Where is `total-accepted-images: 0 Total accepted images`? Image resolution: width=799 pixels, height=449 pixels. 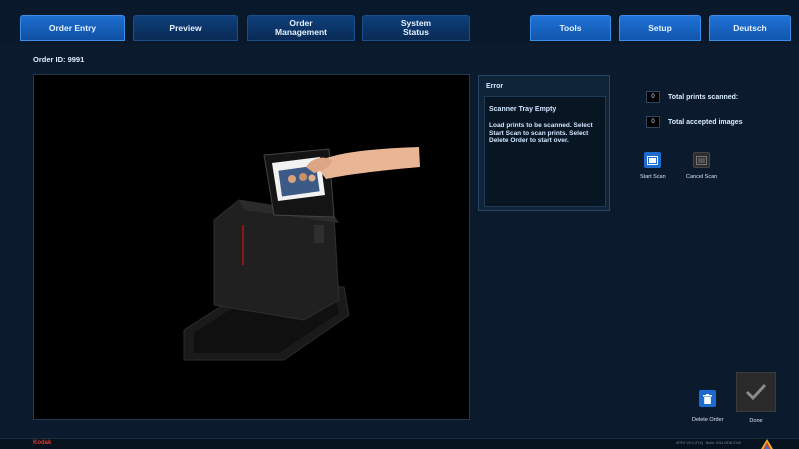
total-accepted-images: 0 Total accepted images is located at coordinates (694, 122).